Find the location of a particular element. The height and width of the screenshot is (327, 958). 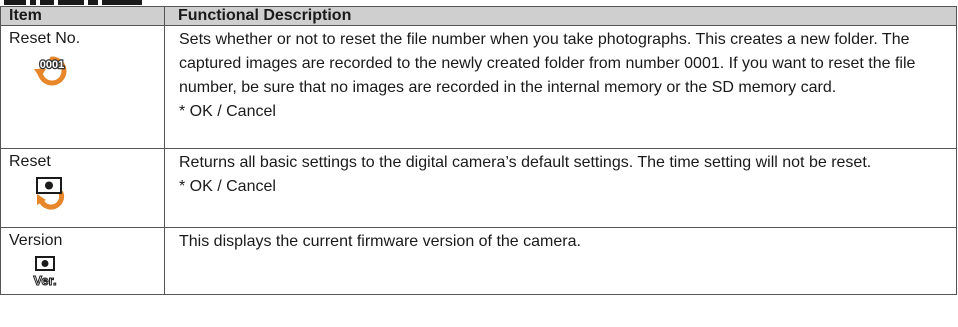

item-cell: Reset No. 0001 is located at coordinates (82, 87).